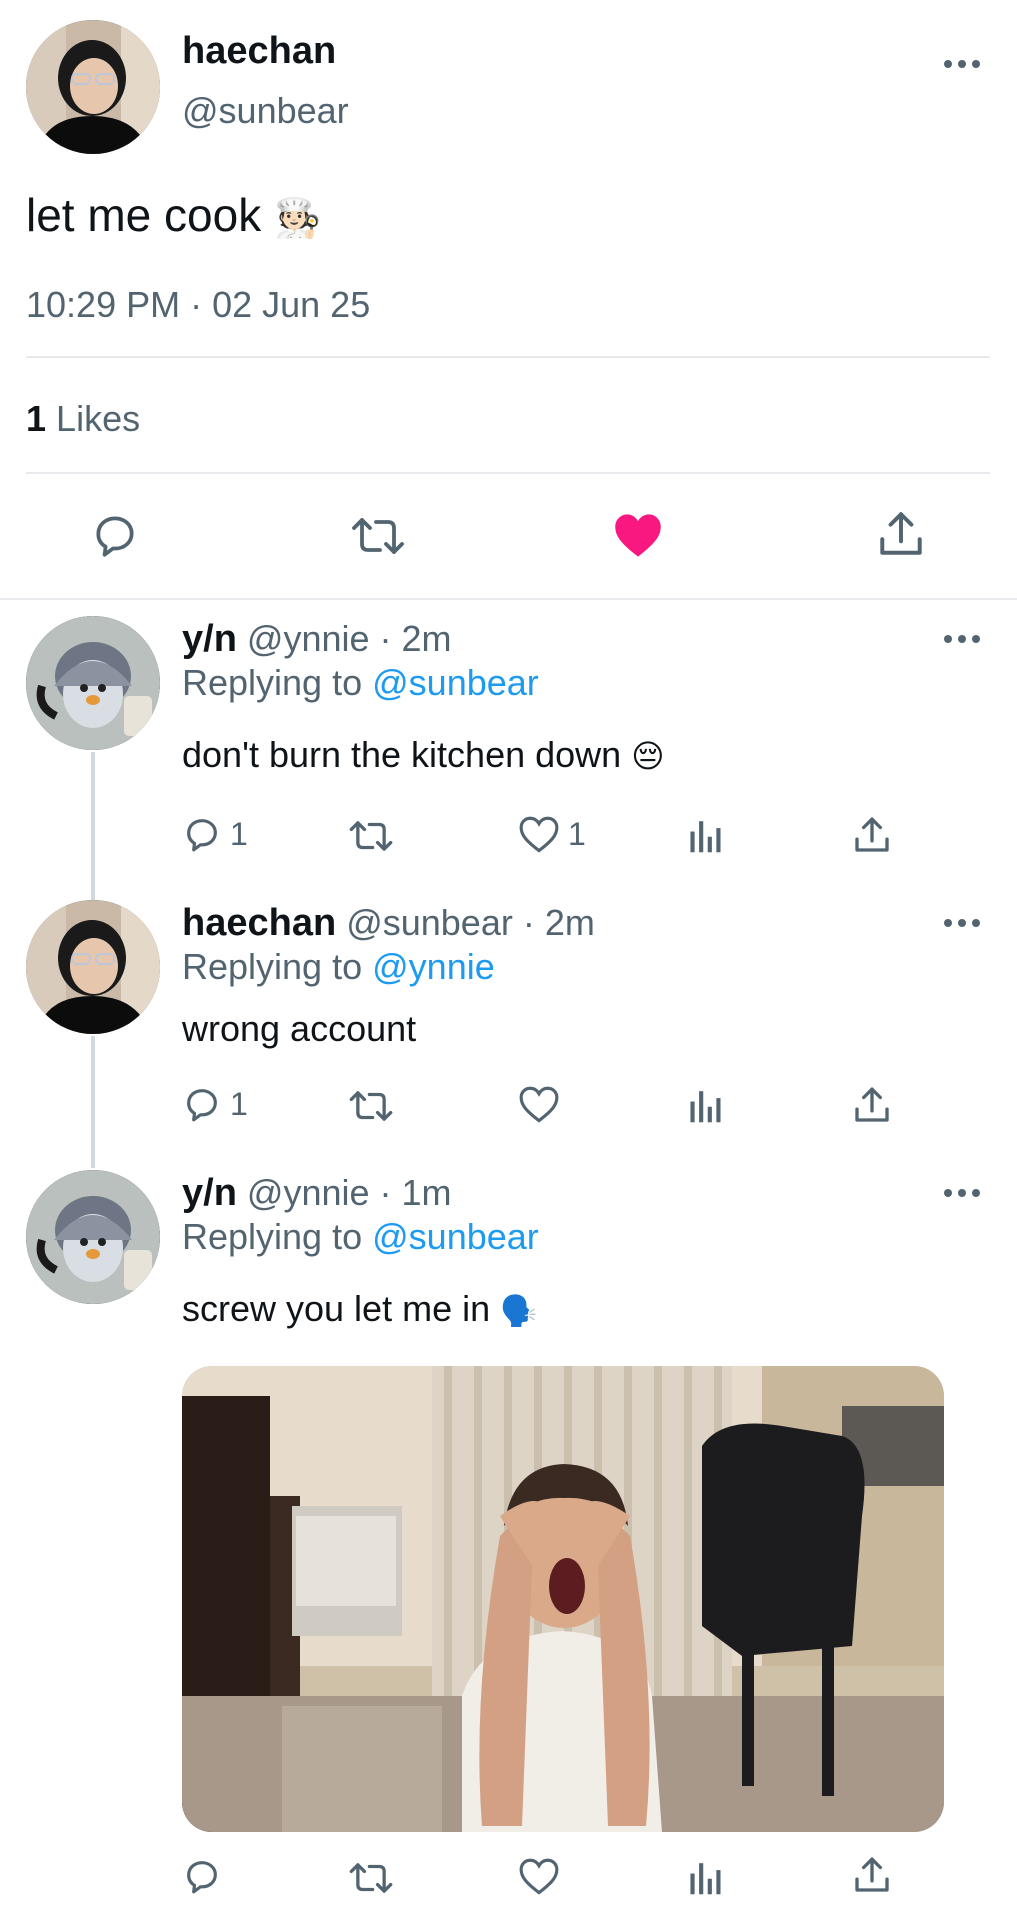 This screenshot has width=1017, height=1920. Describe the element at coordinates (336, 1308) in the screenshot. I see `reply-body: screw you let me in` at that location.